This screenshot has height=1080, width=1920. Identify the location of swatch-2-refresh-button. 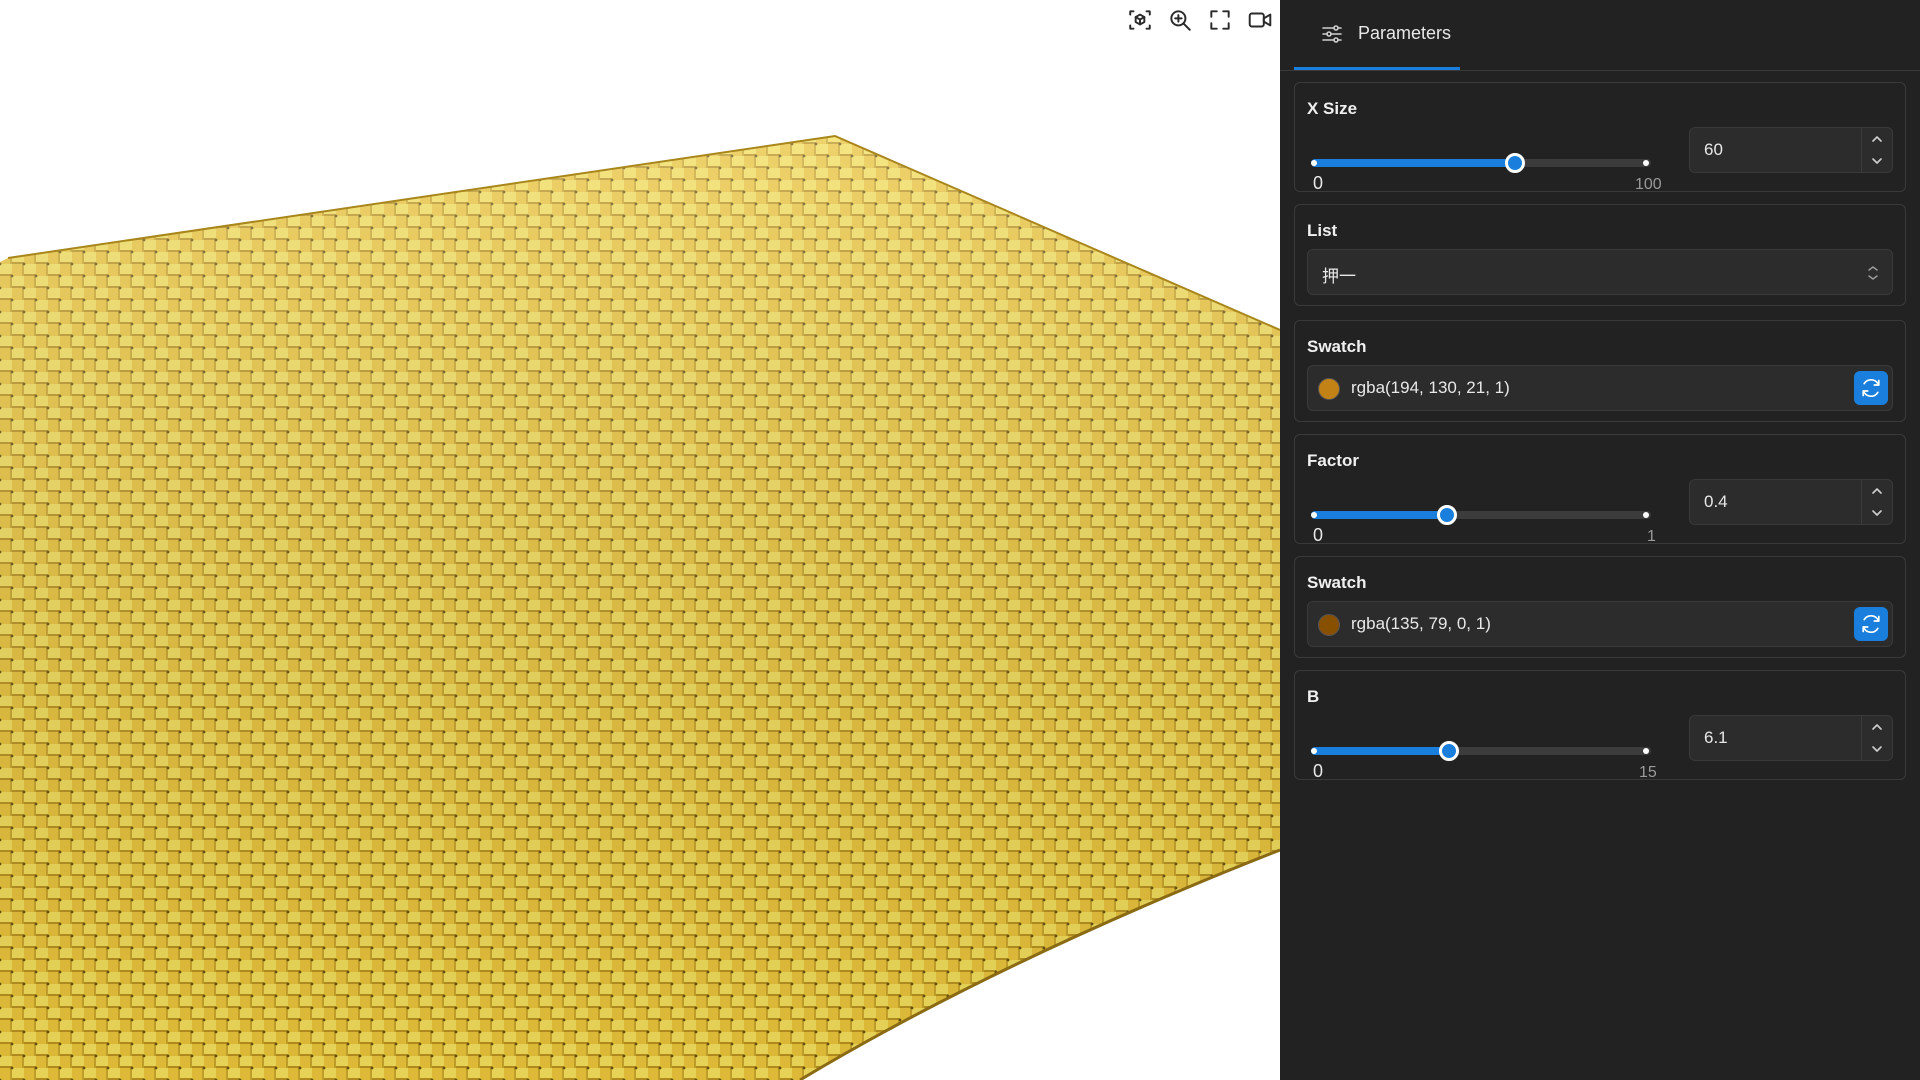
(1871, 624).